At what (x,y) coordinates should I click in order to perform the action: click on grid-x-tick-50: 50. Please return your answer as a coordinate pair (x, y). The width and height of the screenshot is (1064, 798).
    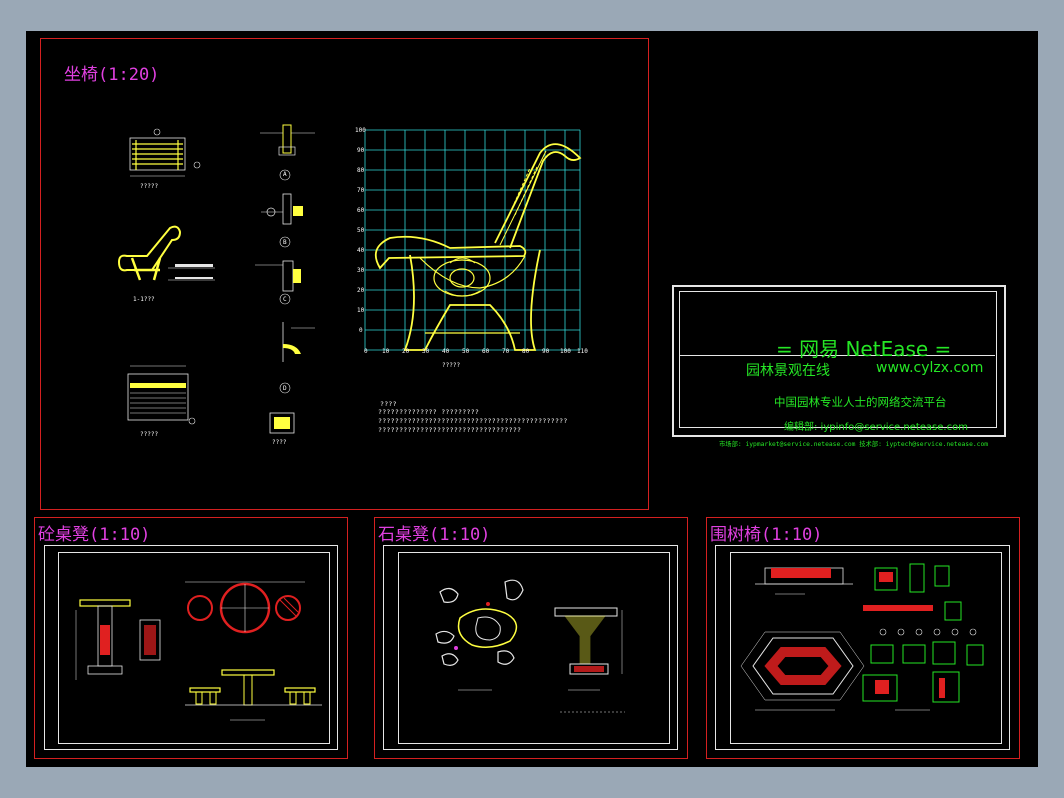
    Looking at the image, I should click on (466, 351).